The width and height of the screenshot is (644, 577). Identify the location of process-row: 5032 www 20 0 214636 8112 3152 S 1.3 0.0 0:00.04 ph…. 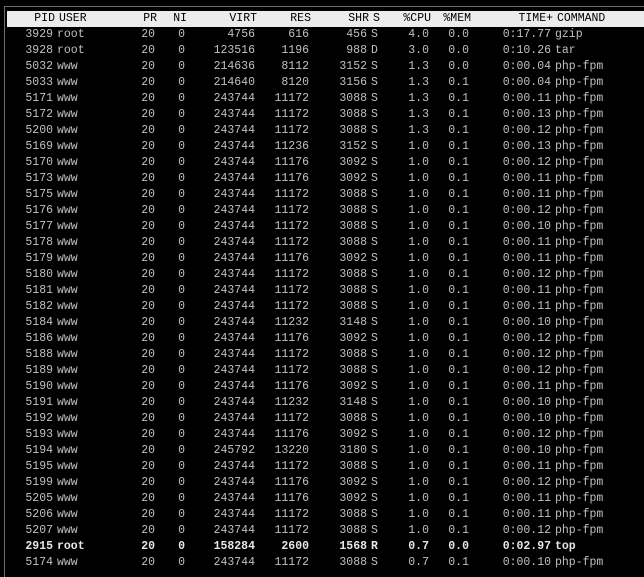
(324, 67).